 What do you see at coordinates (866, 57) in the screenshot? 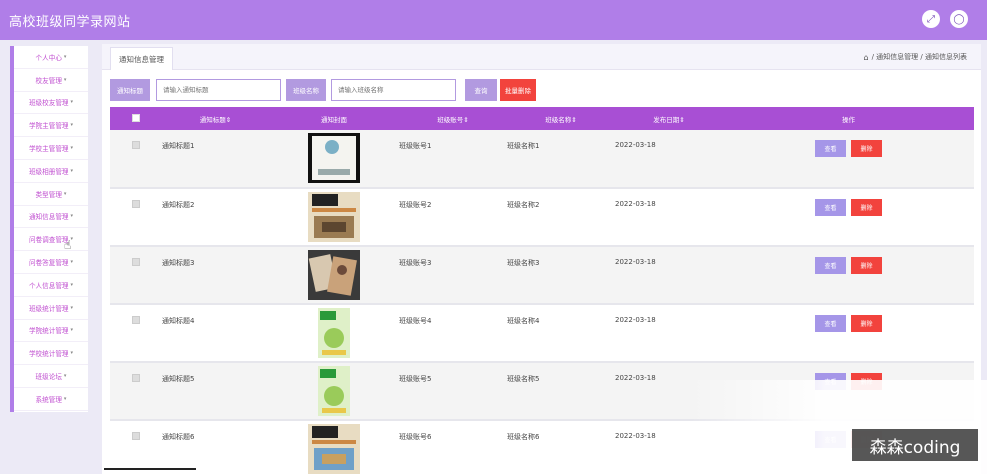
I see `home-icon: ⌂` at bounding box center [866, 57].